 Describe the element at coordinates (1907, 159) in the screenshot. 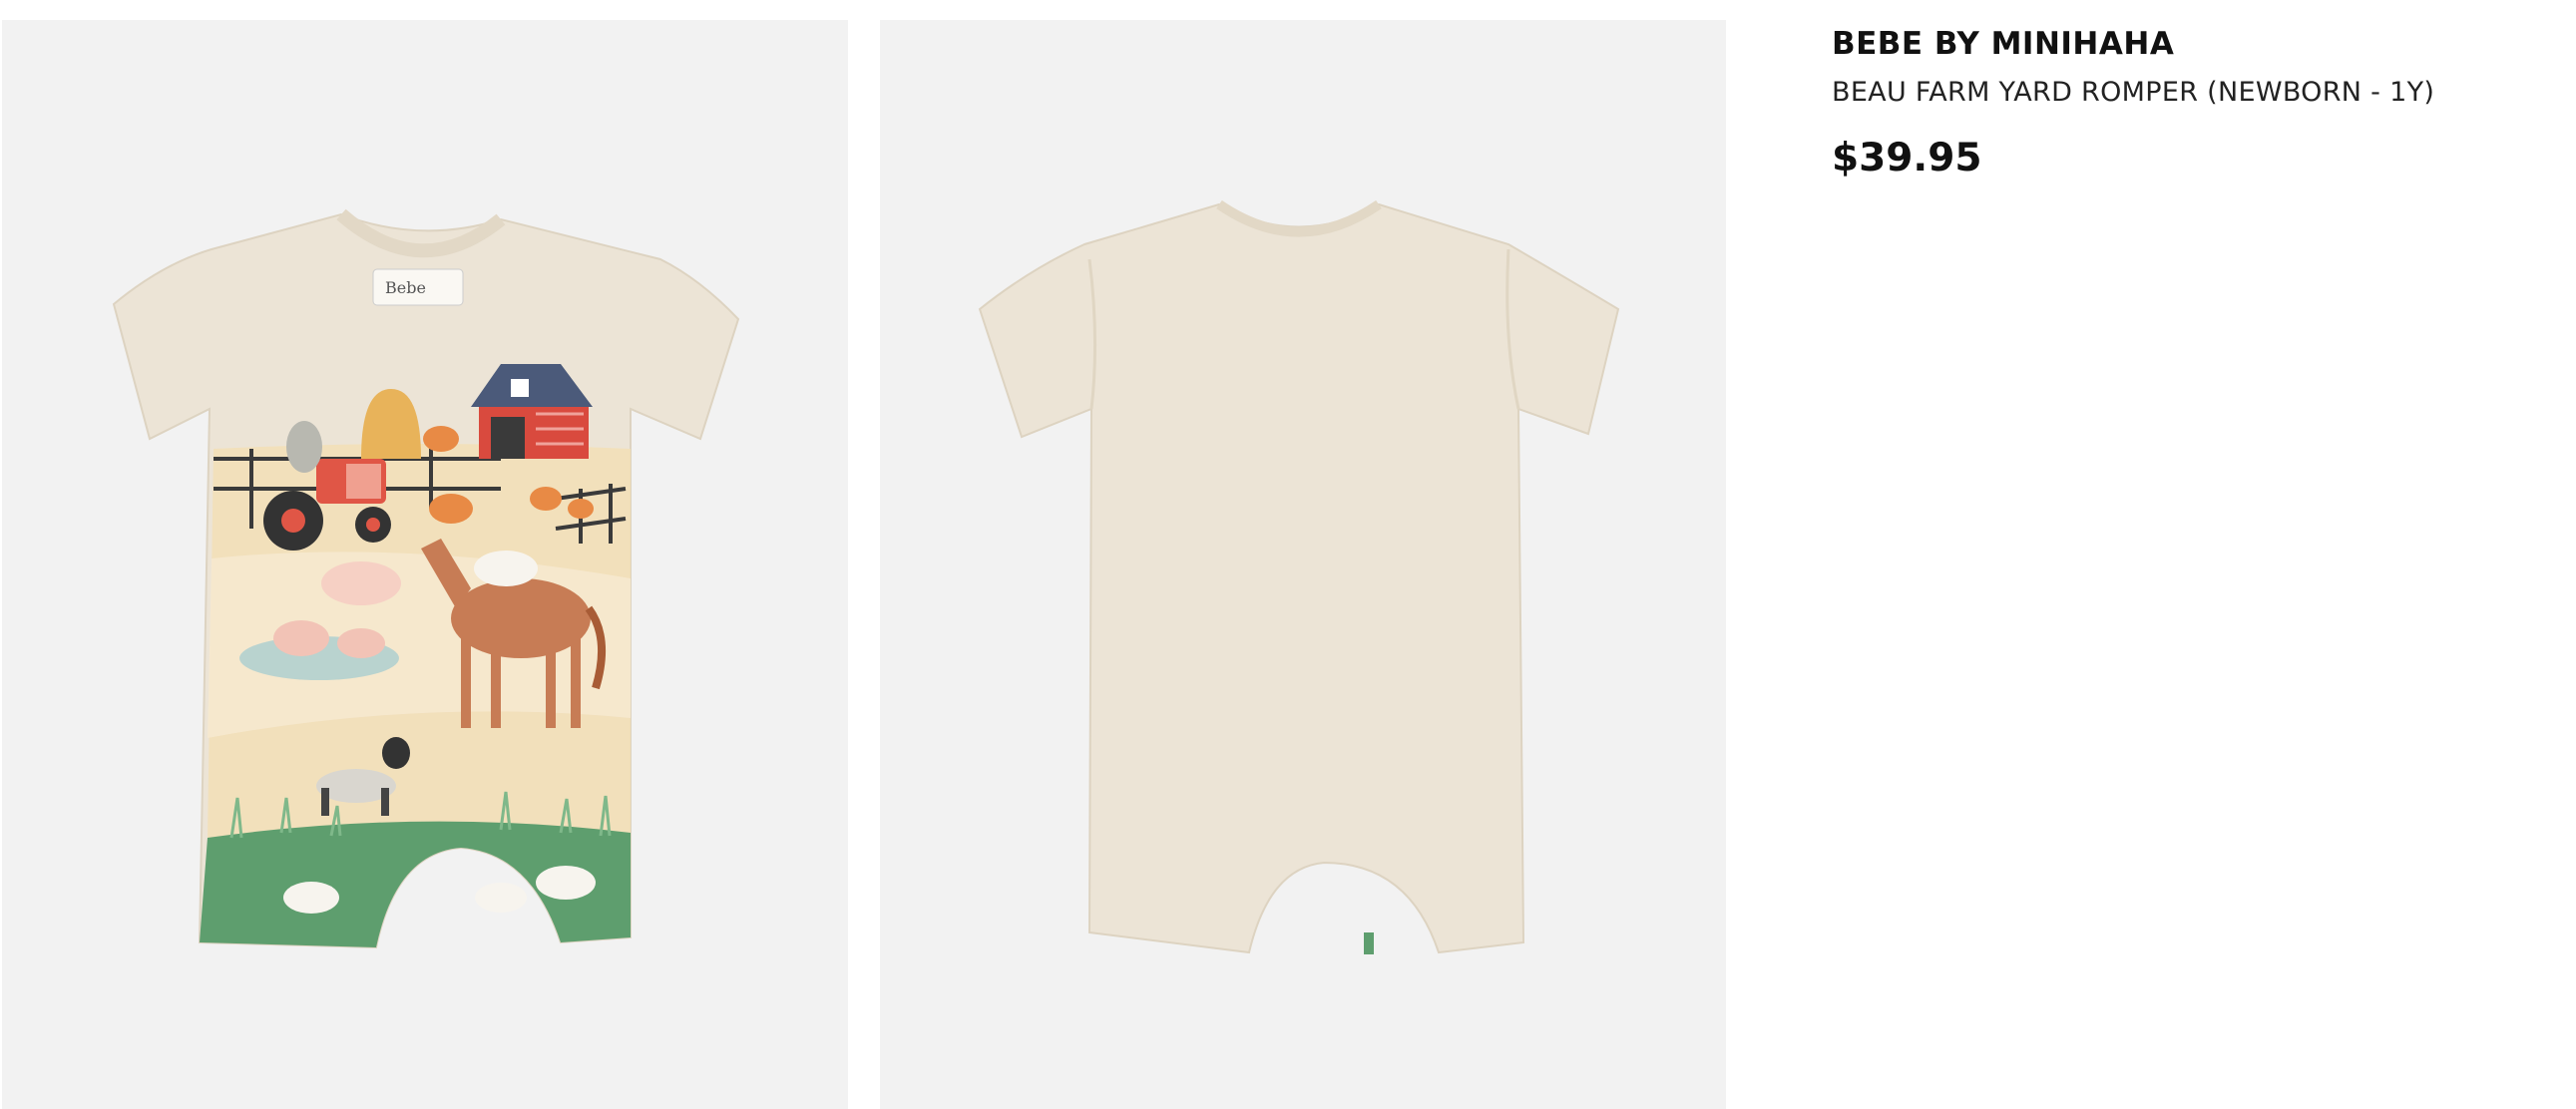

I see `product-price: $39.95` at that location.